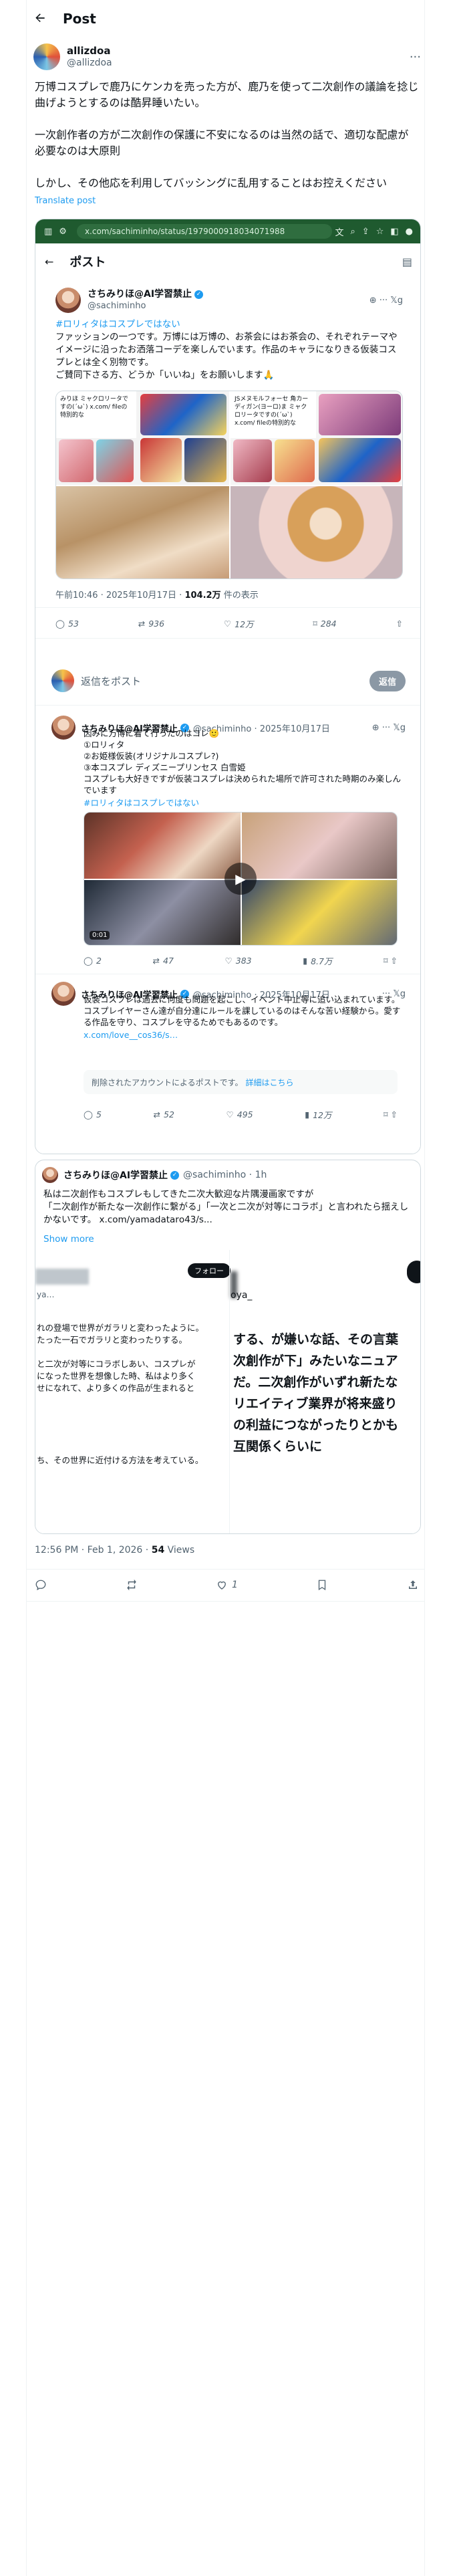 The width and height of the screenshot is (451, 2576). Describe the element at coordinates (96, 414) in the screenshot. I see `quote-card-1: みりほ ミャクロリータですの(´ω`) x.com/ fileの特別的な` at that location.